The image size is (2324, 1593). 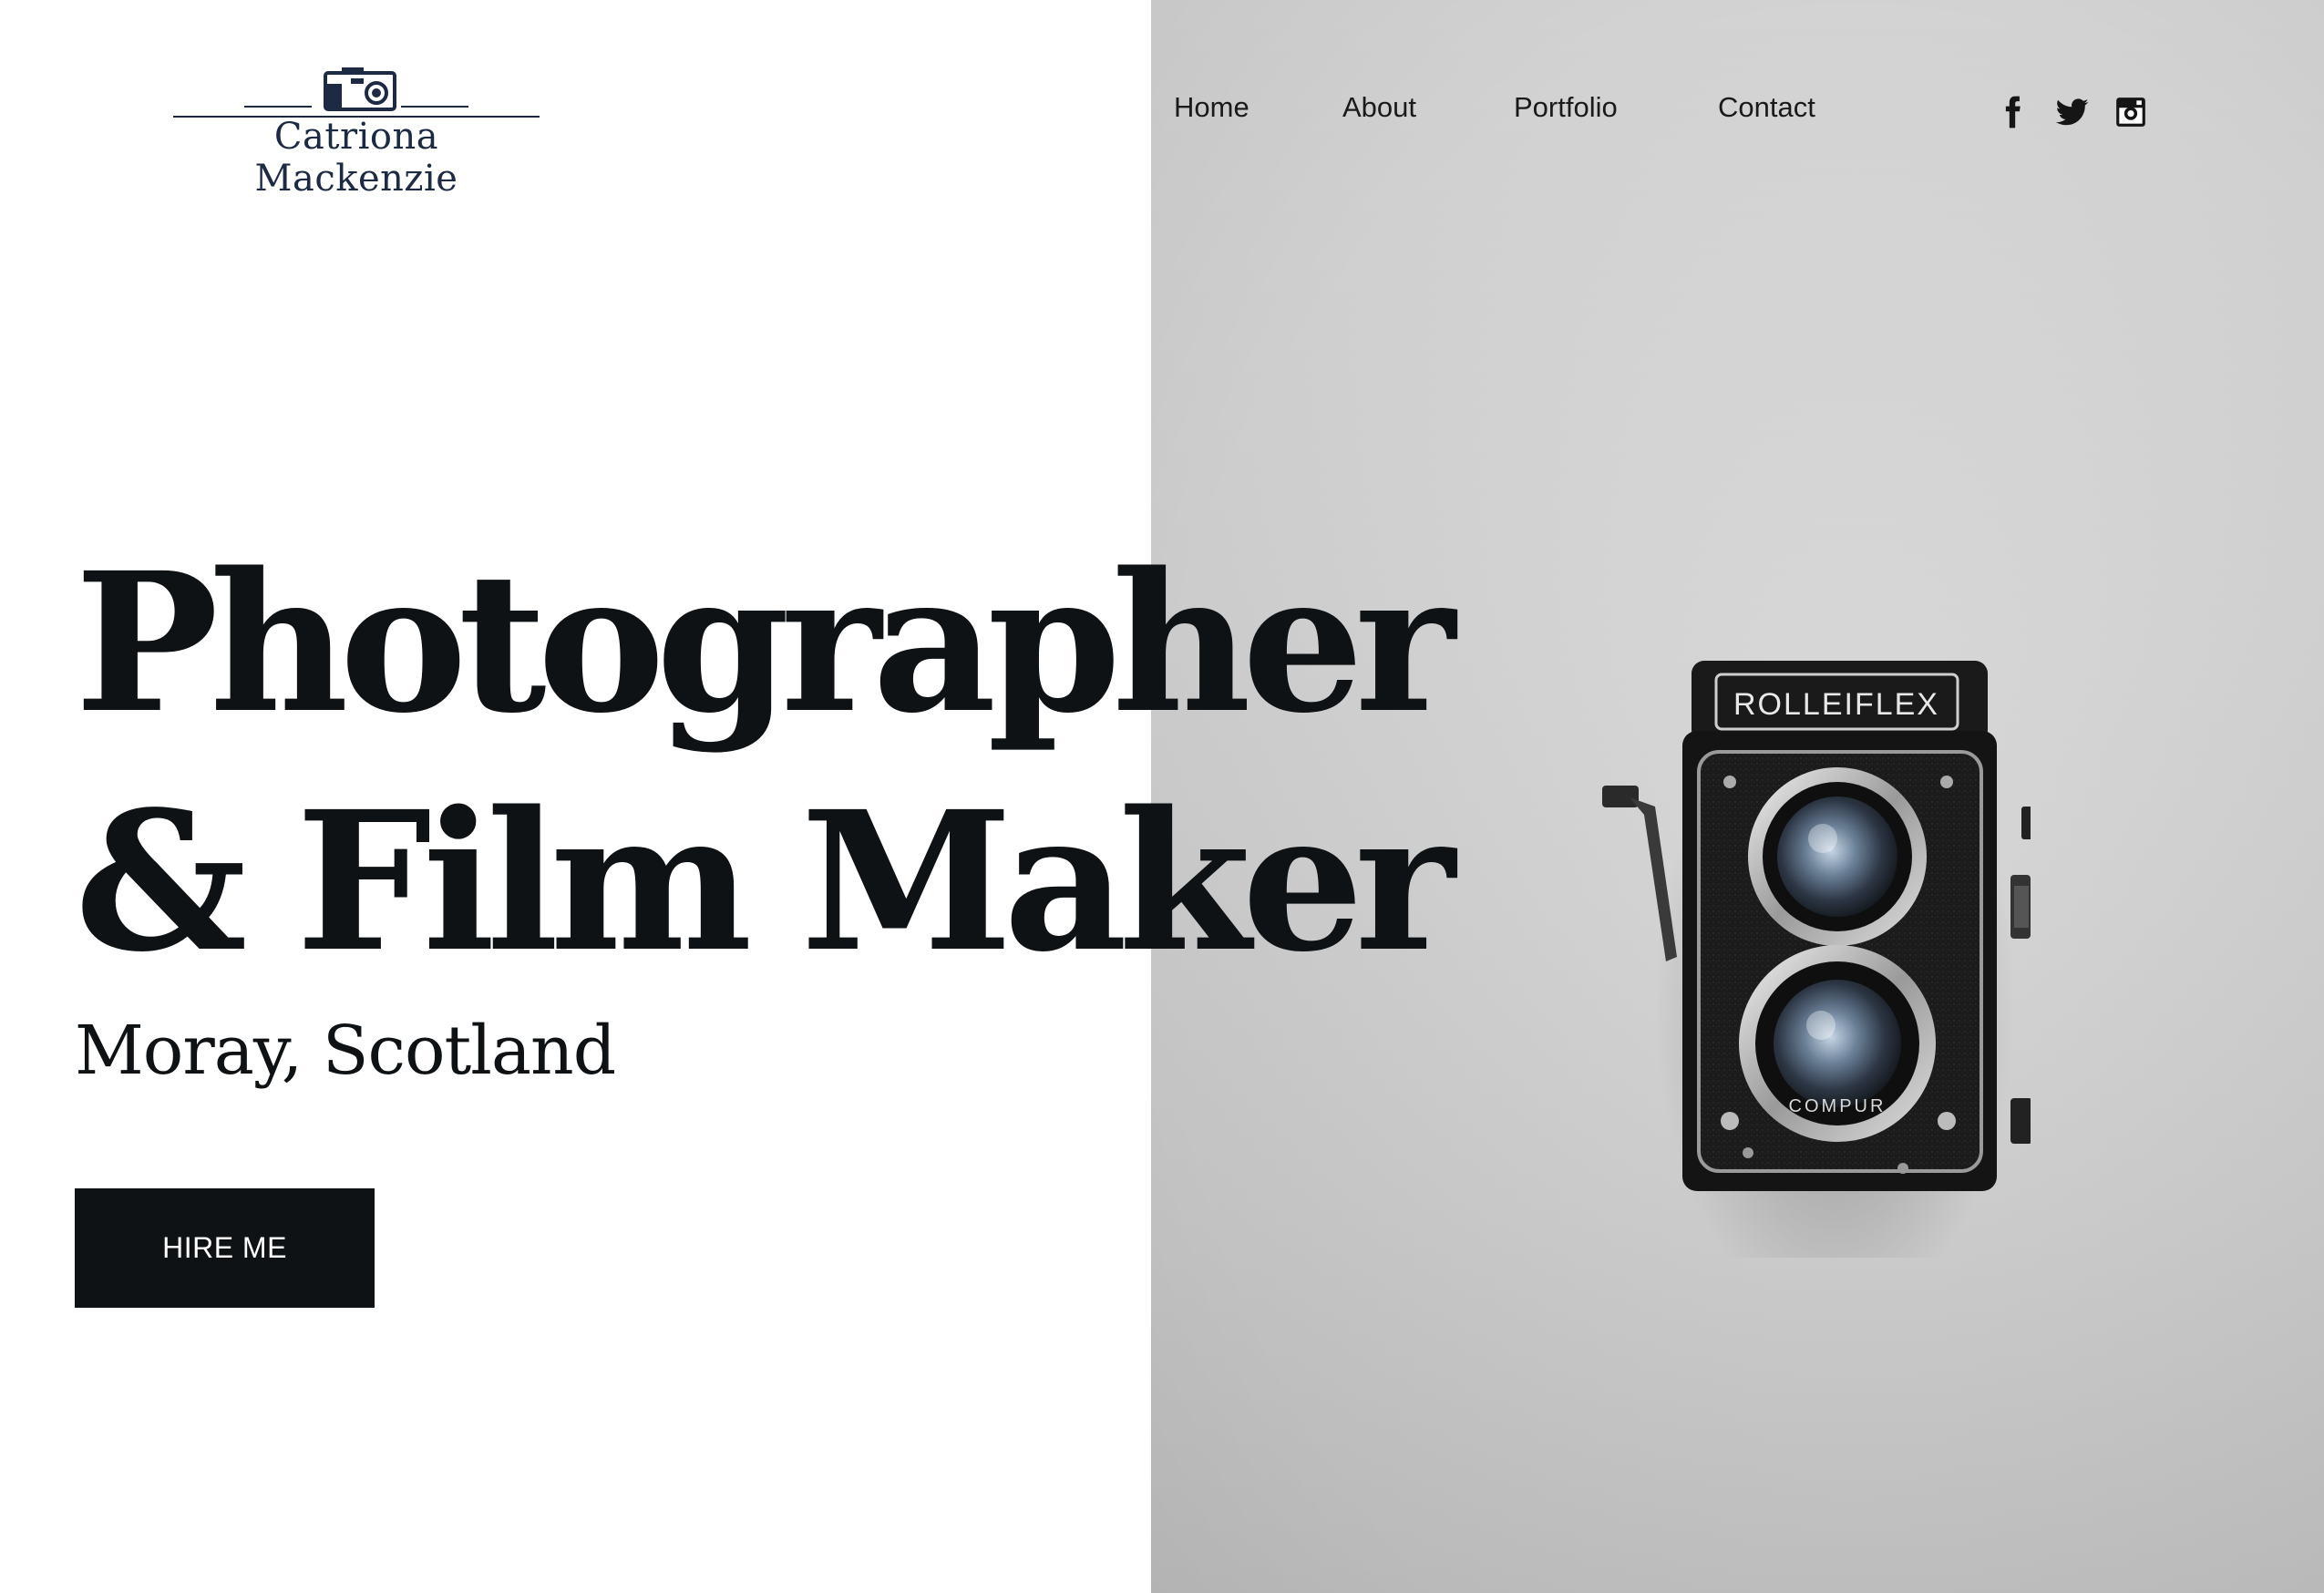 What do you see at coordinates (225, 1248) in the screenshot?
I see `hire-me-button: HIRE ME` at bounding box center [225, 1248].